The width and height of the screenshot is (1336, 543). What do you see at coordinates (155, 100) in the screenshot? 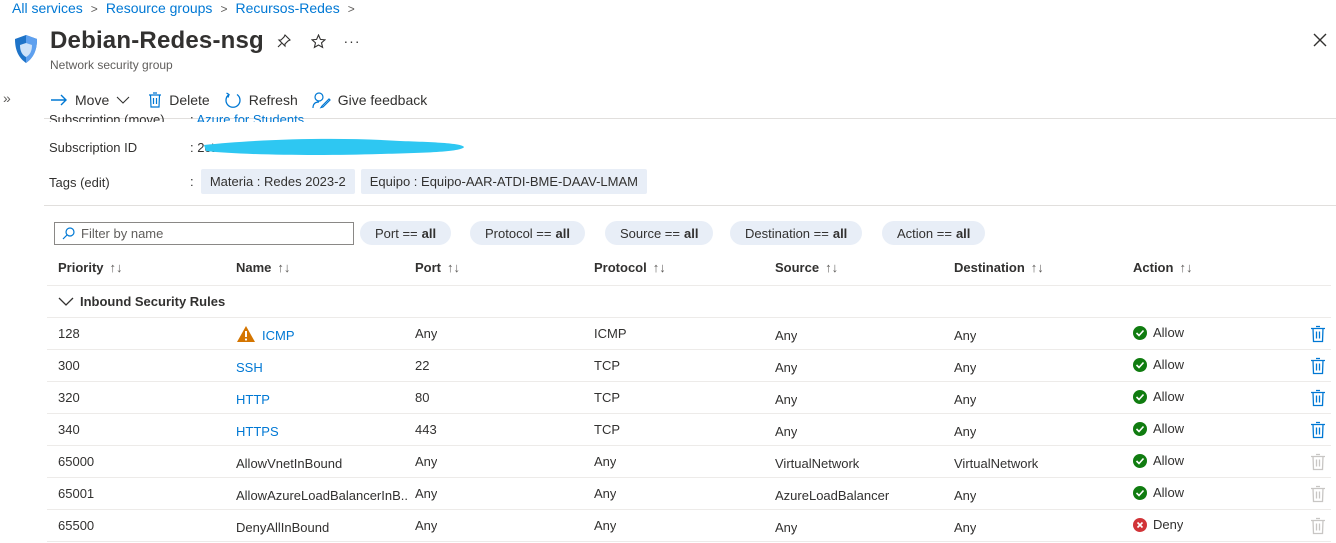
I see `trash-icon` at bounding box center [155, 100].